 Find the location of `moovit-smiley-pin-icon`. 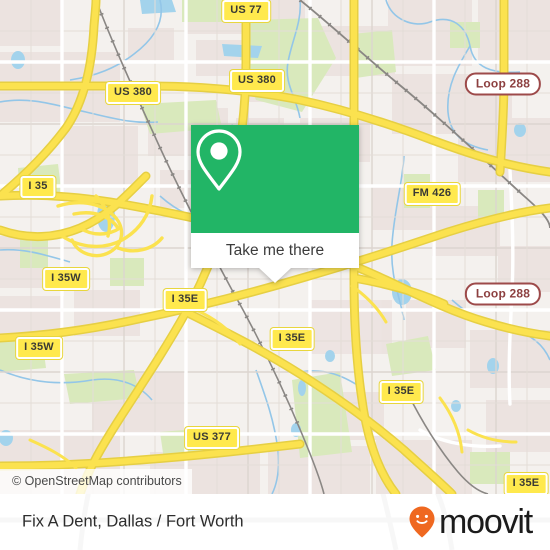

moovit-smiley-pin-icon is located at coordinates (422, 522).